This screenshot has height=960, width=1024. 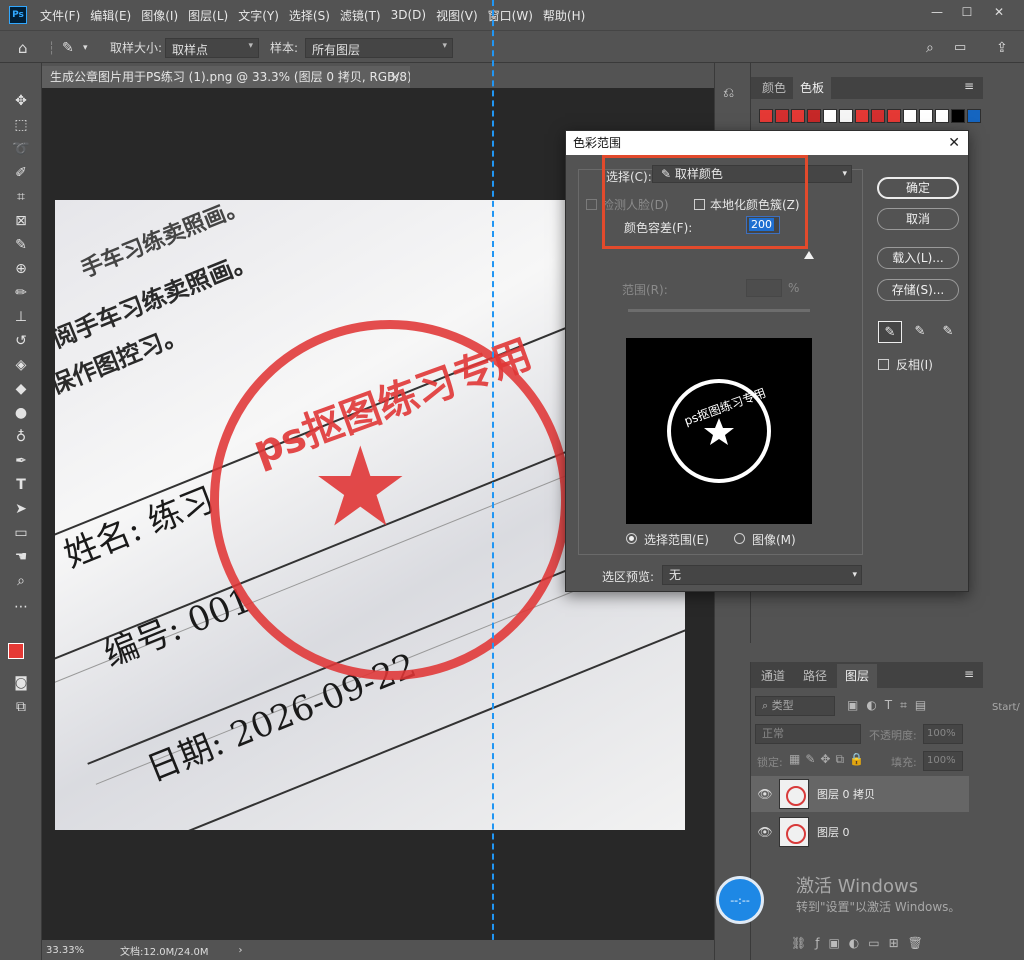 What do you see at coordinates (21, 581) in the screenshot?
I see `zoom-tool-icon: ⌕` at bounding box center [21, 581].